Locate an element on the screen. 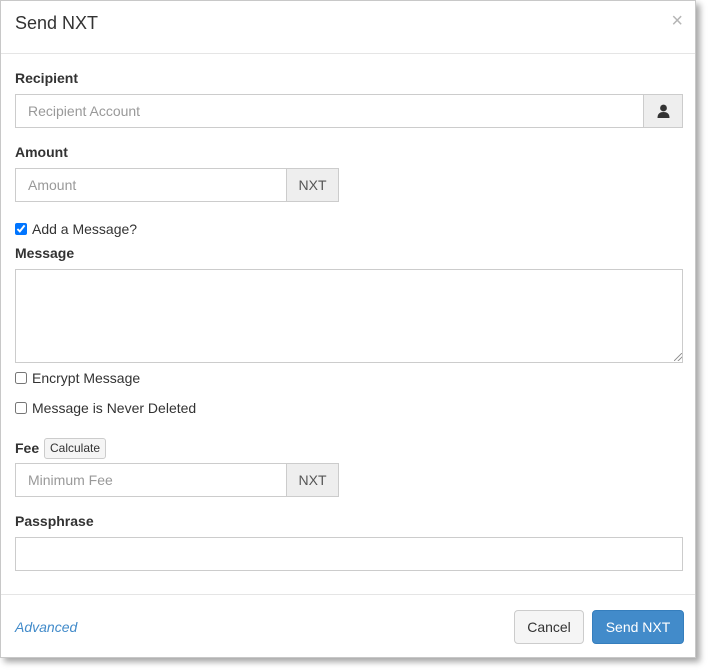 The image size is (710, 672). resize-handle-icon is located at coordinates (678, 357).